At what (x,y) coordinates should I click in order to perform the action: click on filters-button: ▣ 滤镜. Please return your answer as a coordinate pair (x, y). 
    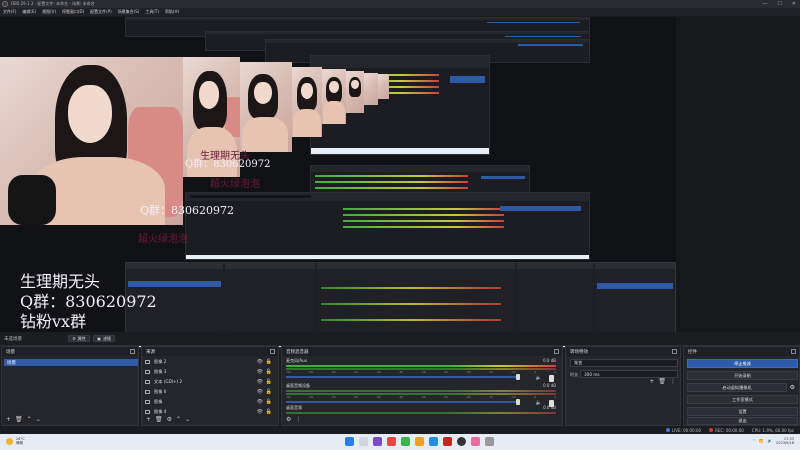
    Looking at the image, I should click on (104, 338).